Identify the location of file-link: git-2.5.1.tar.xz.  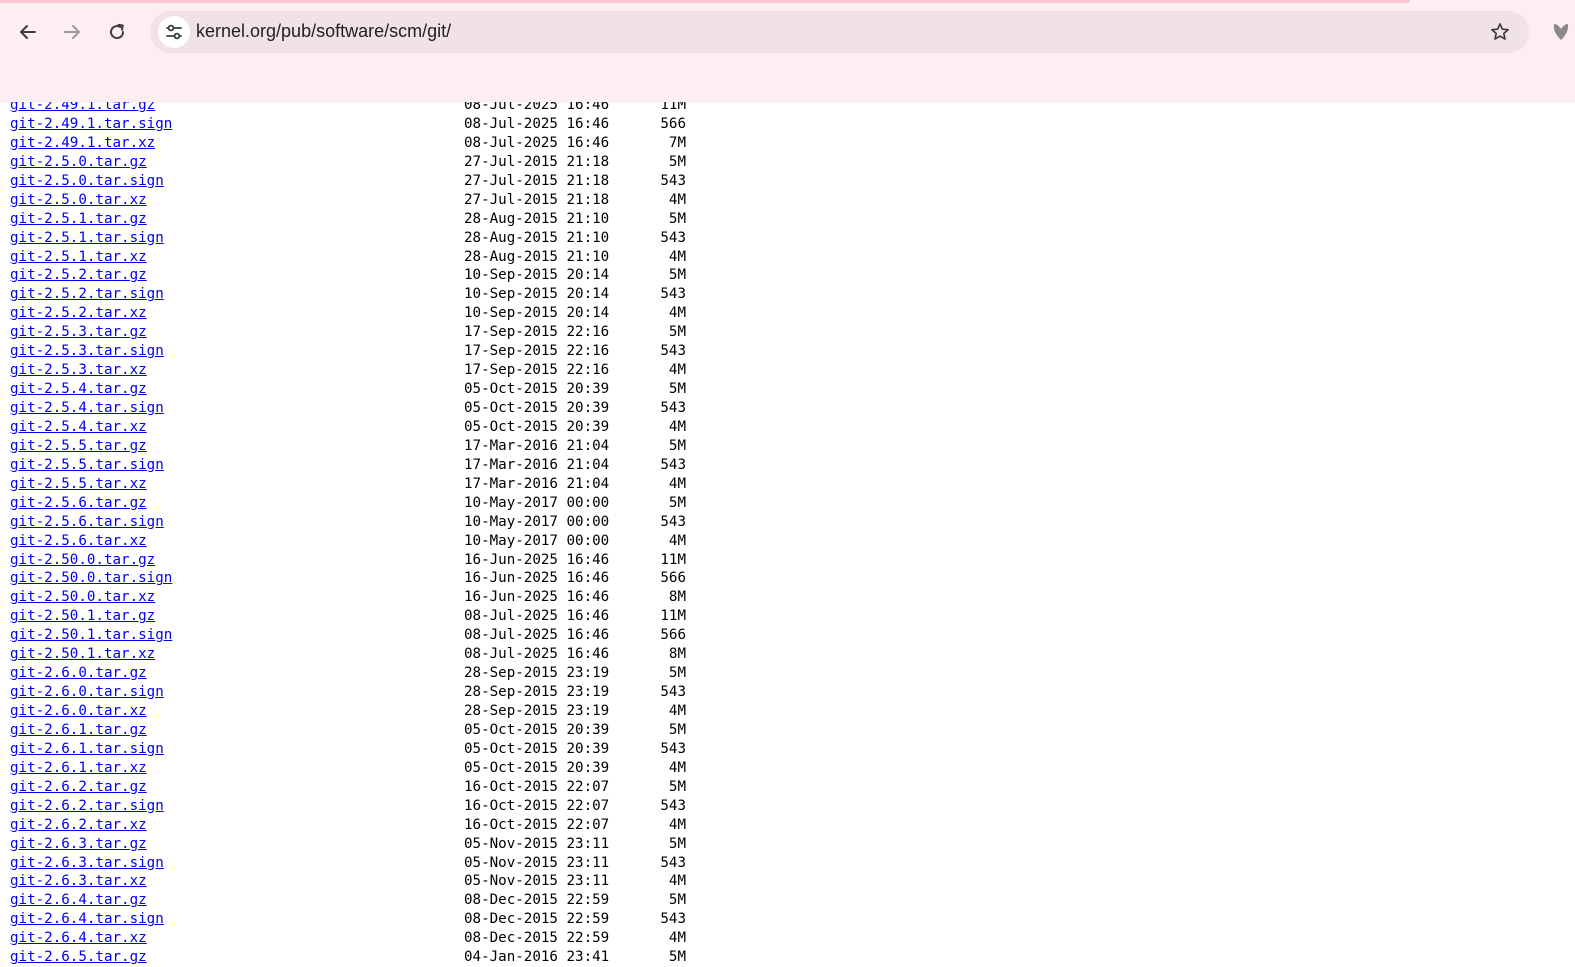
(78, 257).